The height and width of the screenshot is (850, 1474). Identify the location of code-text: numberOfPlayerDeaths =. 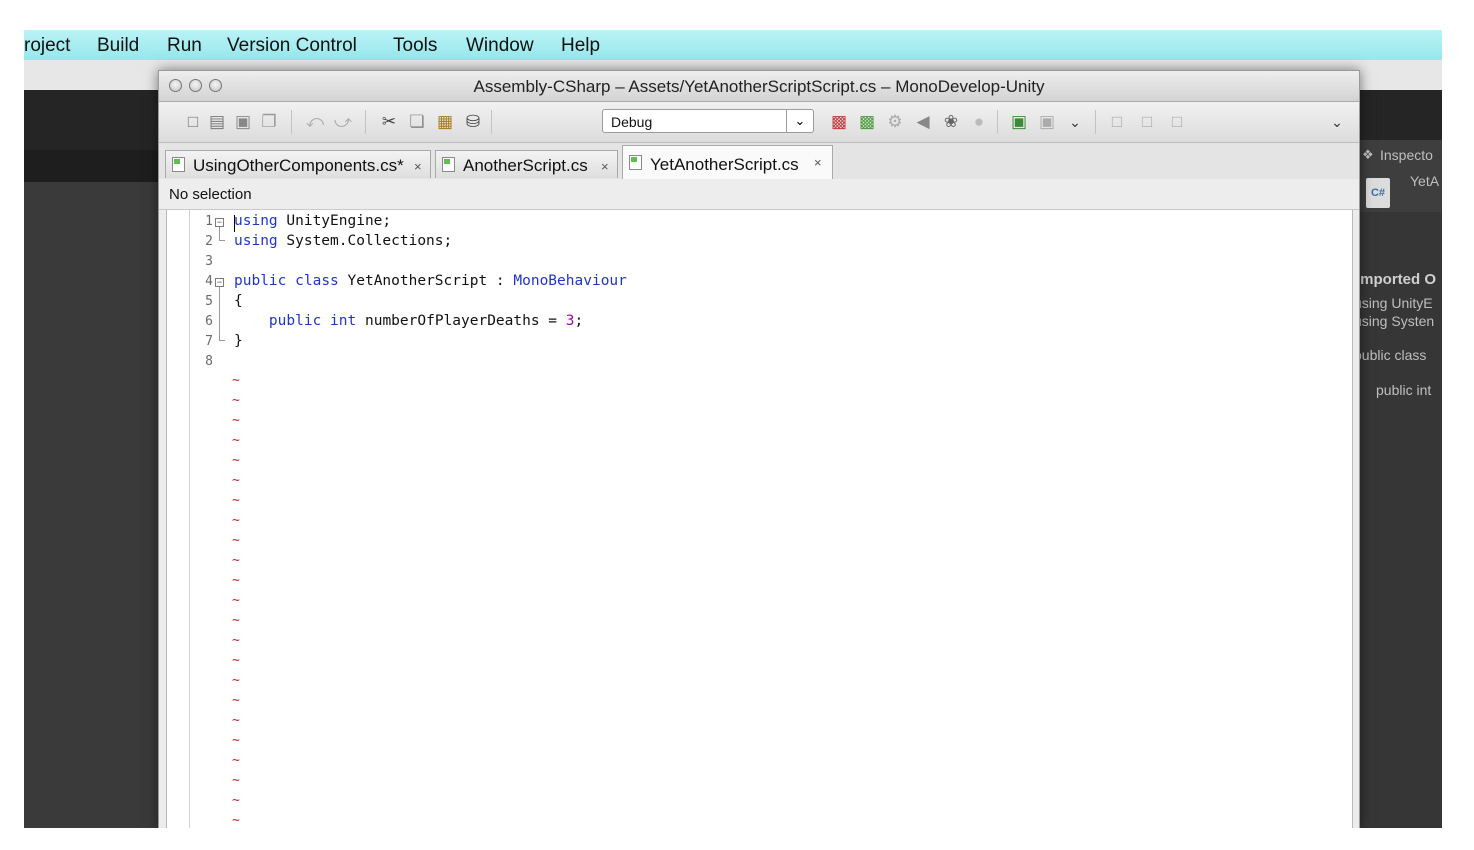
(461, 321).